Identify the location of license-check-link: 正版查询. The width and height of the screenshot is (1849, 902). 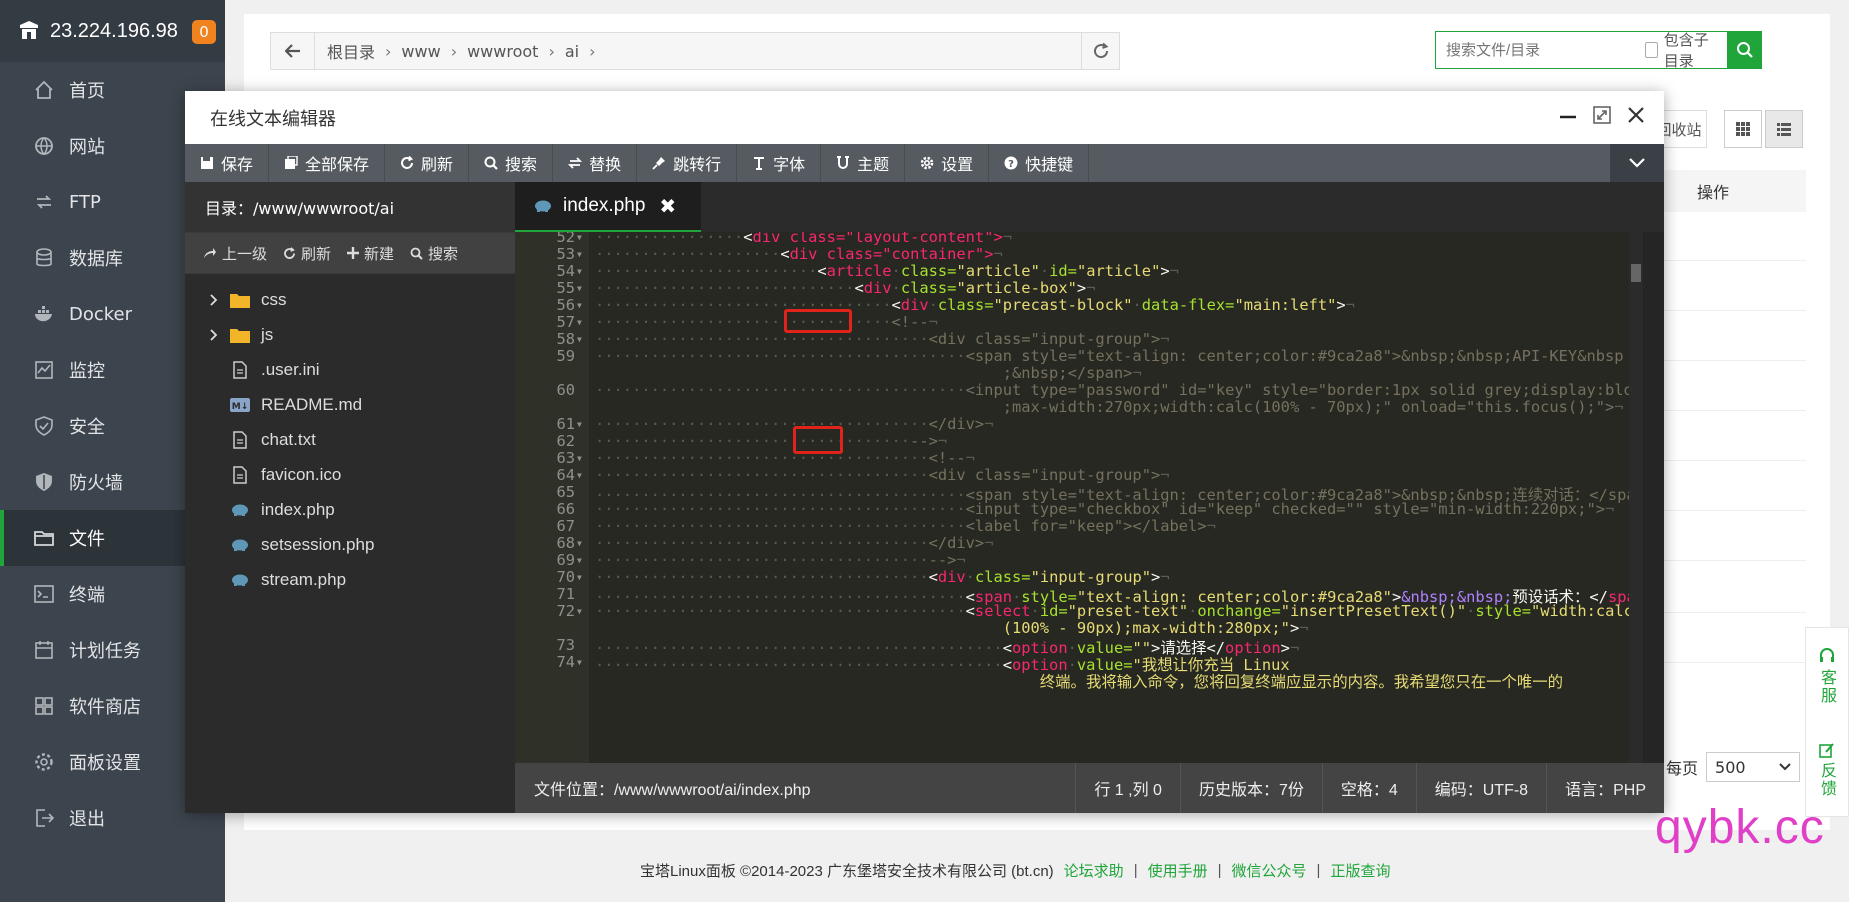
(1360, 870).